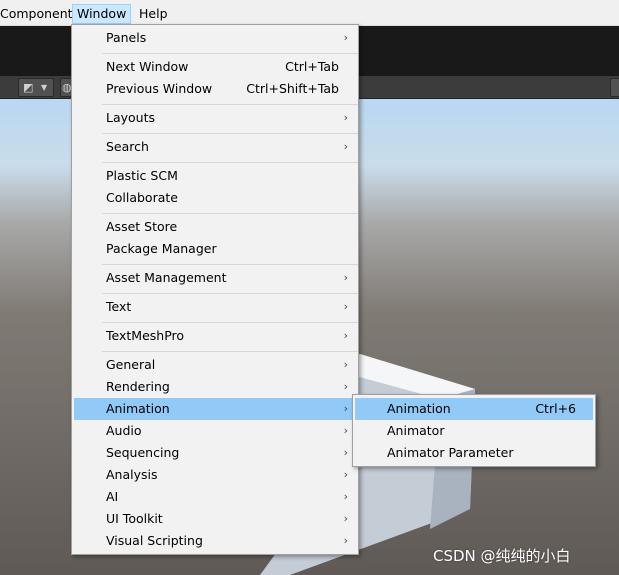 Image resolution: width=619 pixels, height=575 pixels. Describe the element at coordinates (153, 13) in the screenshot. I see `menu-help: Help` at that location.